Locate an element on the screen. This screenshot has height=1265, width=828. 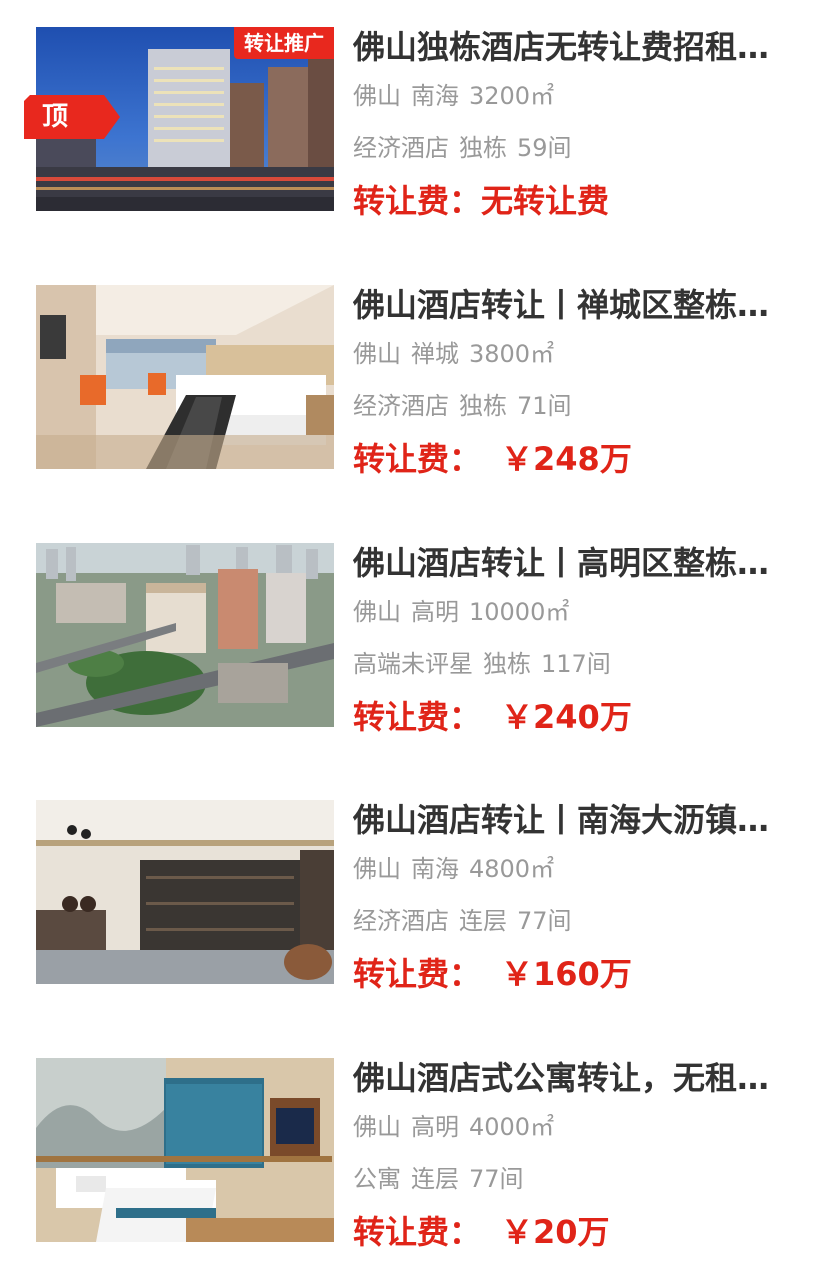
listing-meta: 经济酒店 独栋 71间 is located at coordinates (467, 406).